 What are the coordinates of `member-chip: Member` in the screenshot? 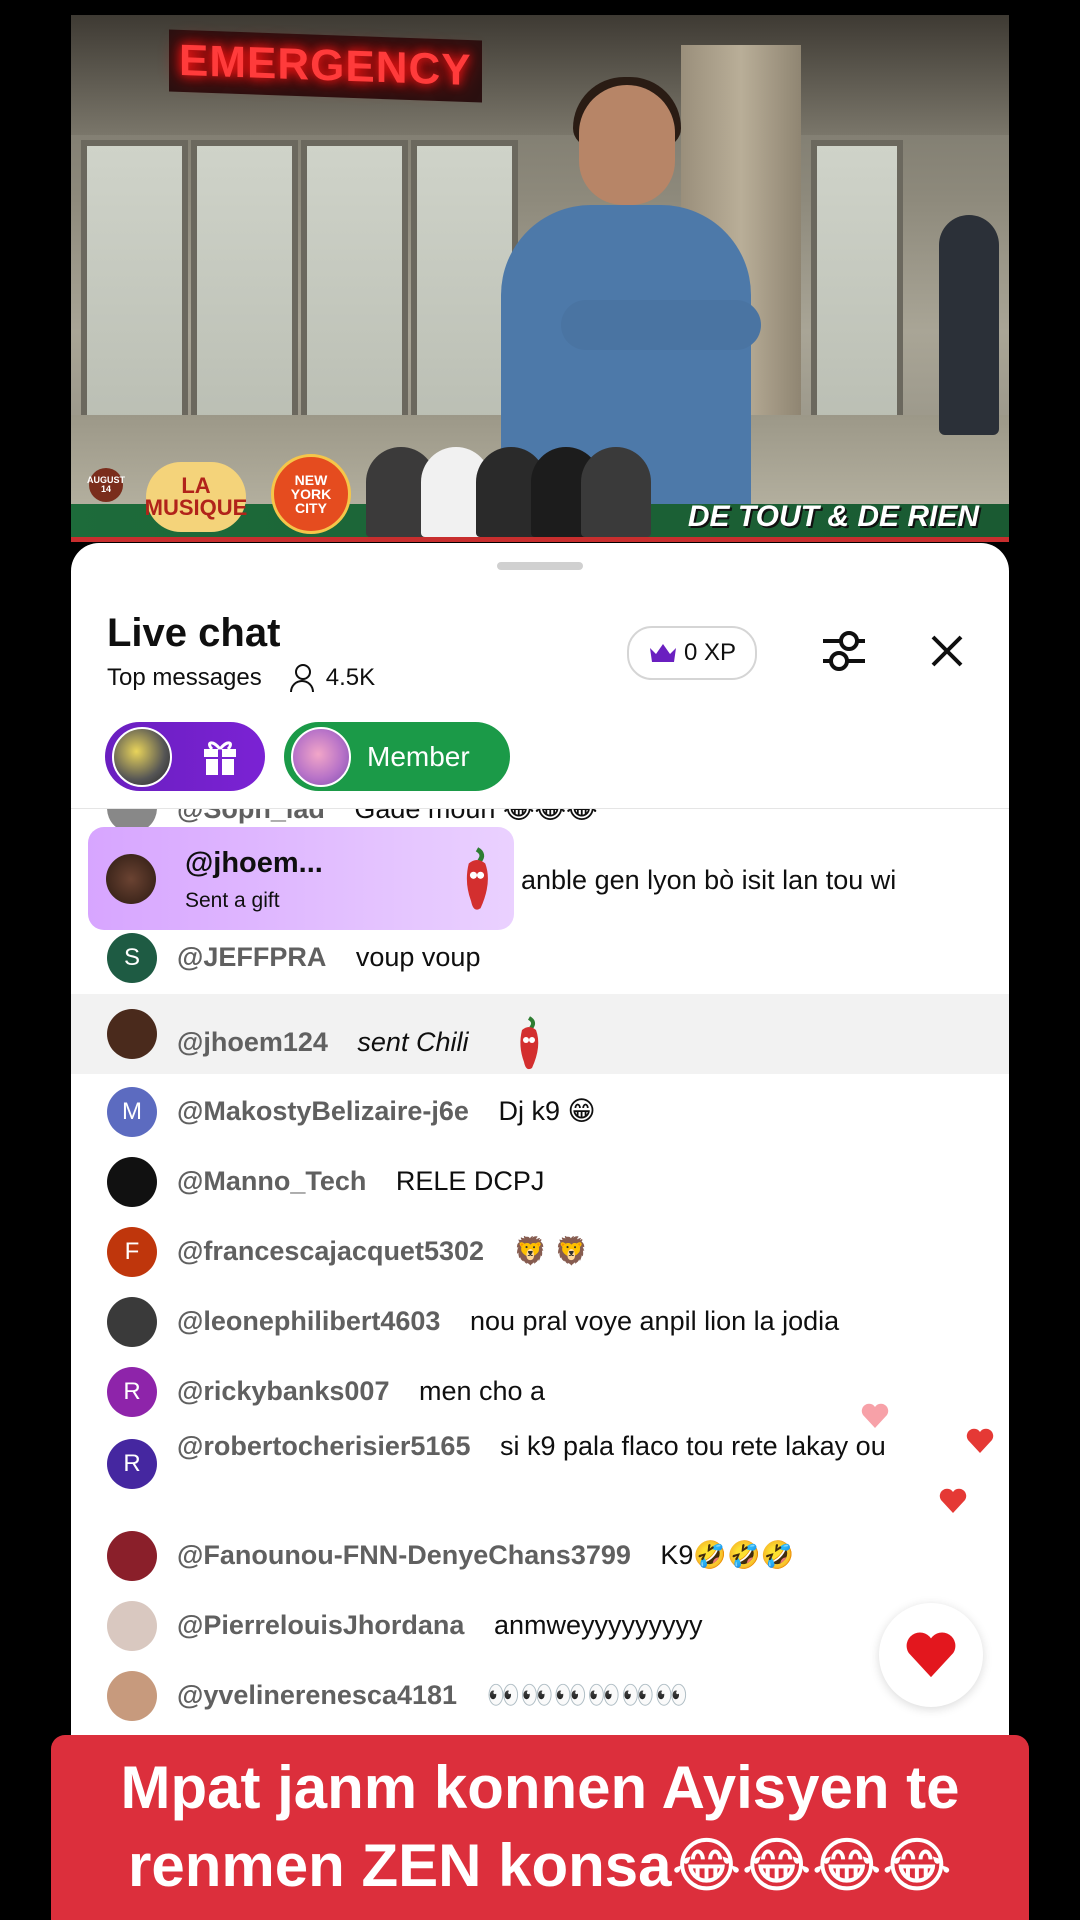 It's located at (397, 756).